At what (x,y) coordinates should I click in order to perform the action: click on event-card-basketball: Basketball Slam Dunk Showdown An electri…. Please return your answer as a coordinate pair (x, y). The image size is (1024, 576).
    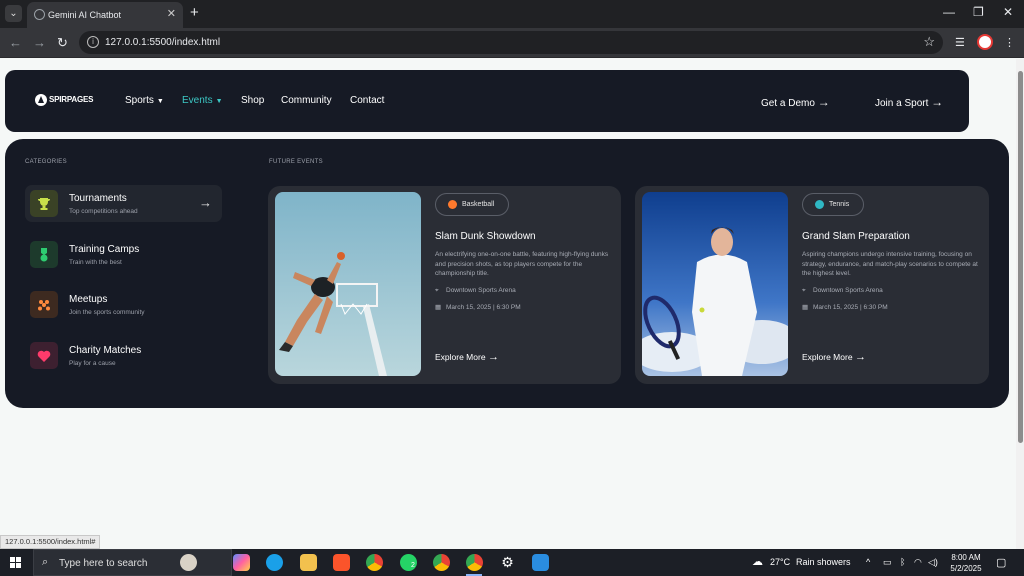
    Looking at the image, I should click on (444, 285).